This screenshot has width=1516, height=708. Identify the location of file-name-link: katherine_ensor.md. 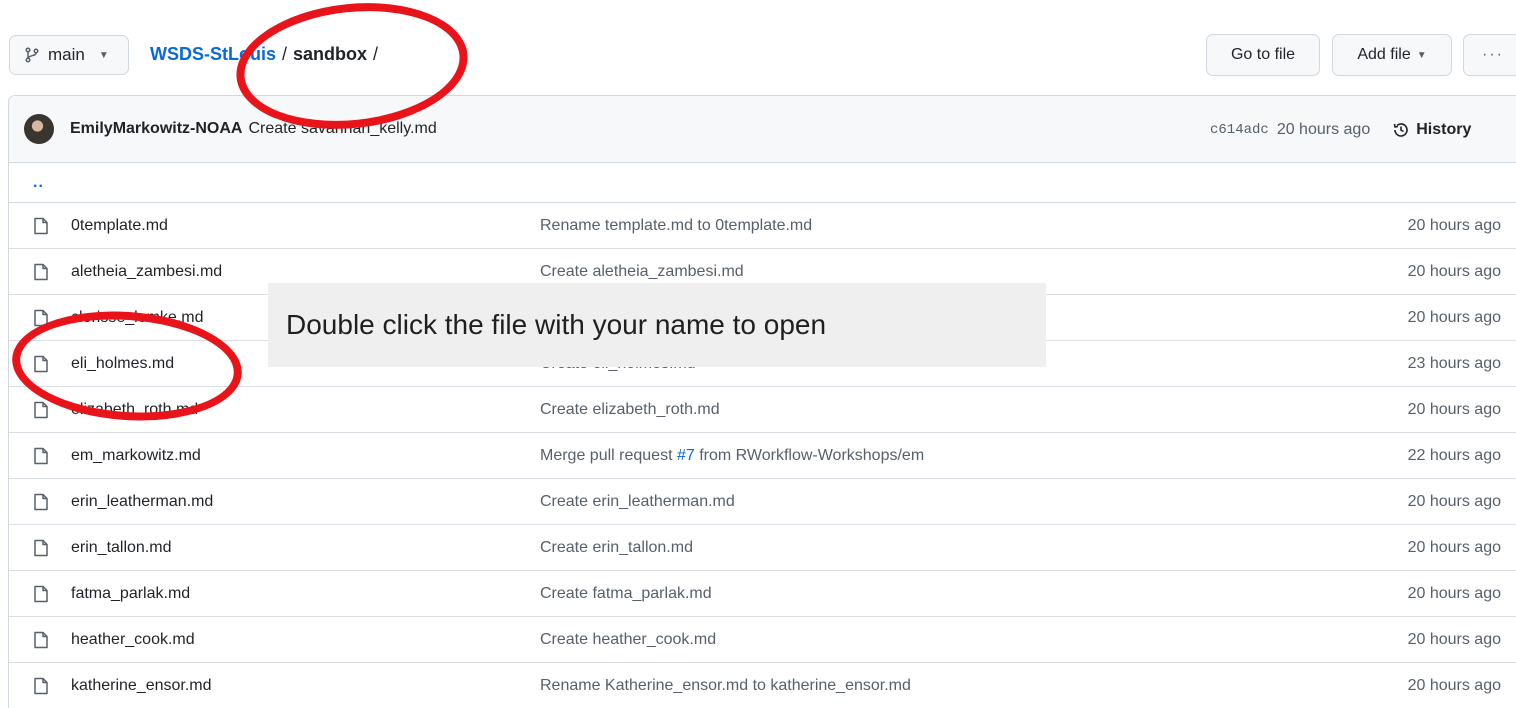
(141, 686).